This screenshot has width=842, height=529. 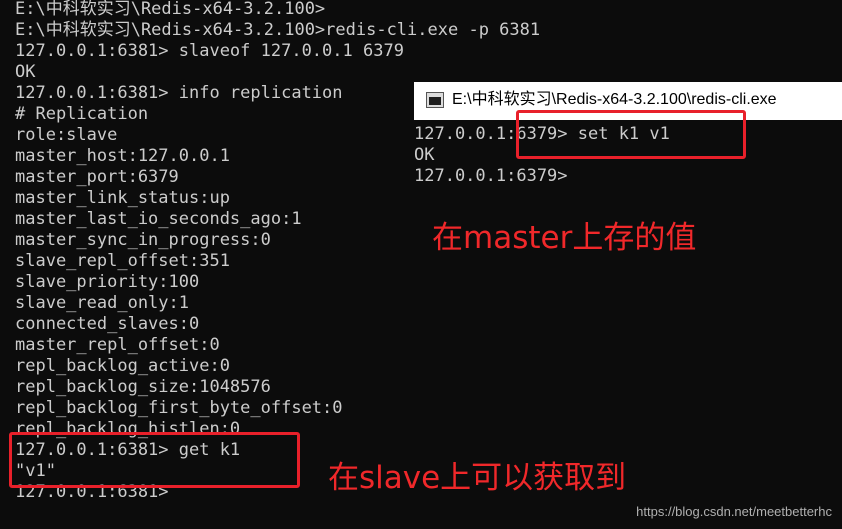 I want to click on console-app-icon, so click(x=435, y=100).